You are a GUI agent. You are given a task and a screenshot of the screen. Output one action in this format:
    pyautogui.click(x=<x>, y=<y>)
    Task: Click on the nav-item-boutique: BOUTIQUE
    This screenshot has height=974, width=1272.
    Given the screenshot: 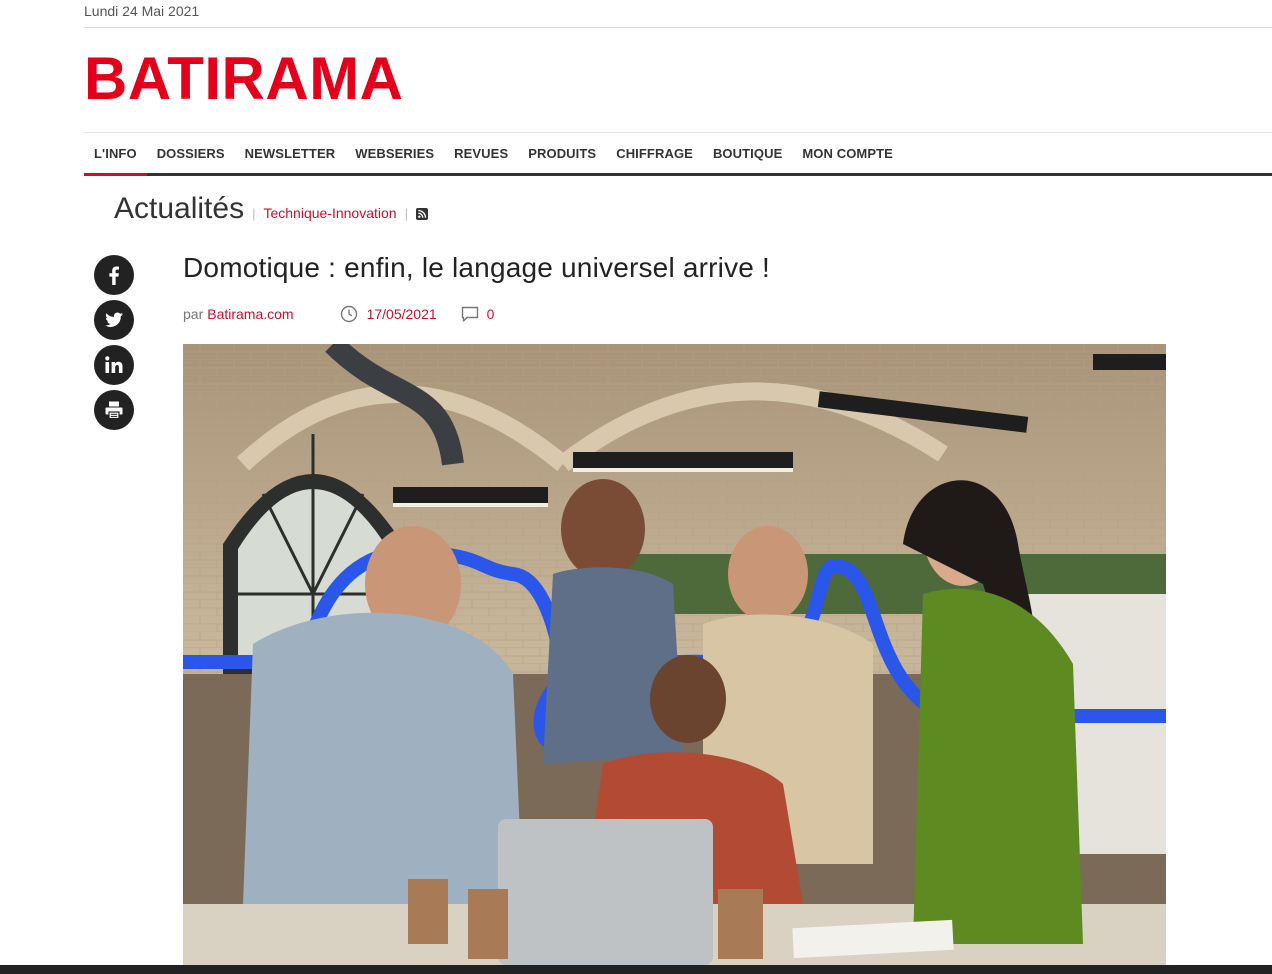 What is the action you would take?
    pyautogui.click(x=747, y=153)
    